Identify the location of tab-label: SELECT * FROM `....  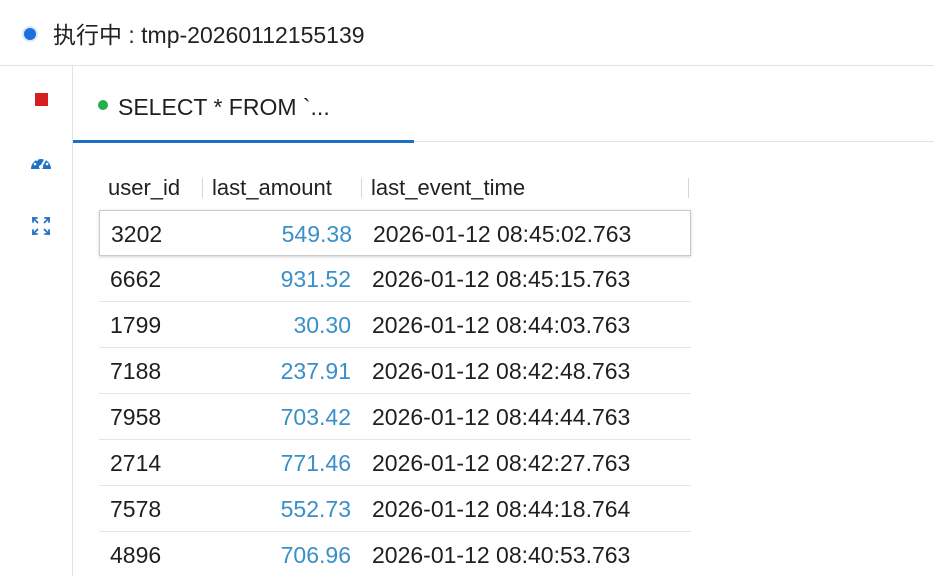
(224, 107).